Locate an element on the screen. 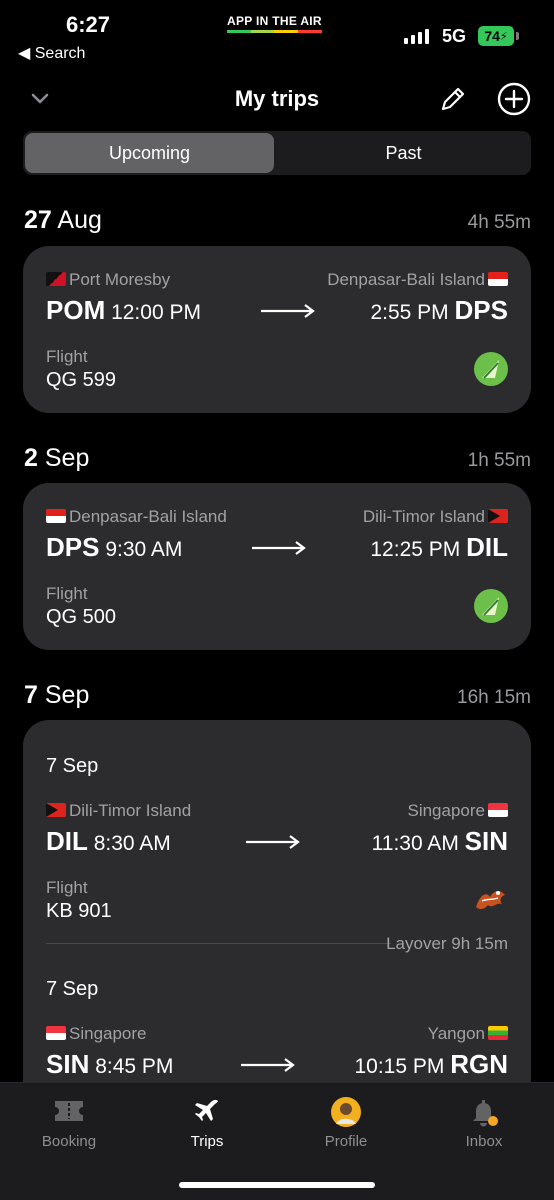 The width and height of the screenshot is (554, 1200). flight-times: SIN 8:45 PM 10:15 PM RGN is located at coordinates (277, 1066).